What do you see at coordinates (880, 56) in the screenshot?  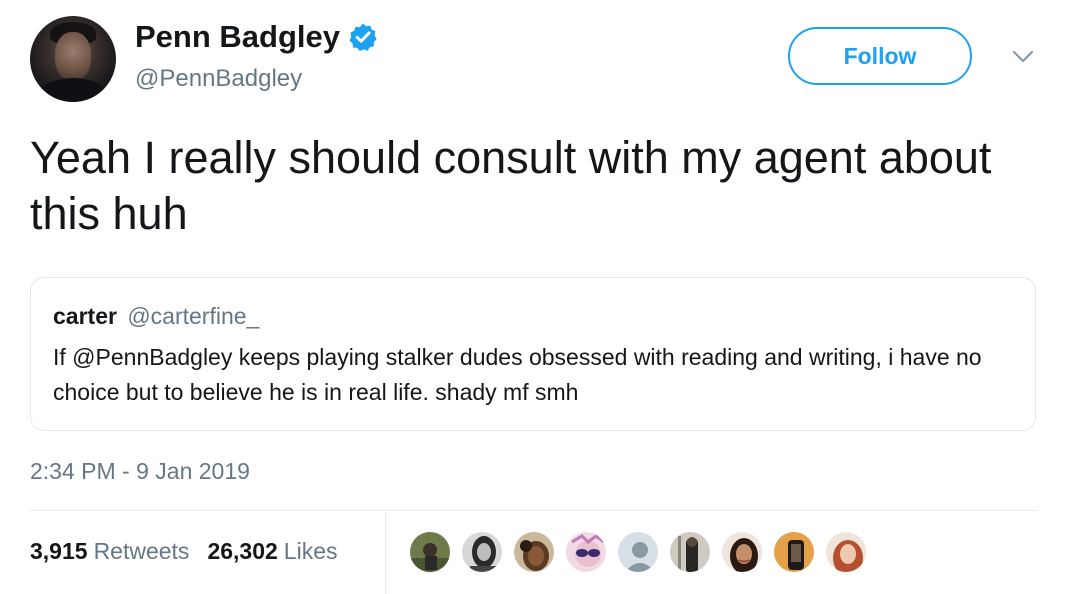 I see `follow-button: Follow` at bounding box center [880, 56].